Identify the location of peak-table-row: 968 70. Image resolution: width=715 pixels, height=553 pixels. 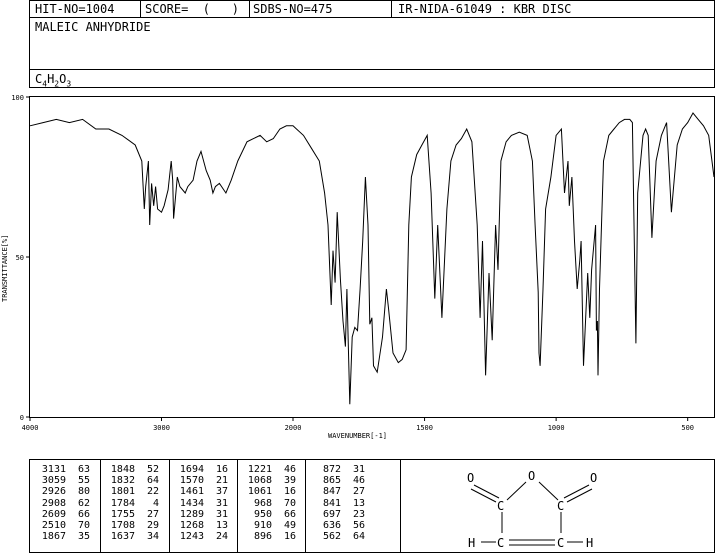
(268, 503).